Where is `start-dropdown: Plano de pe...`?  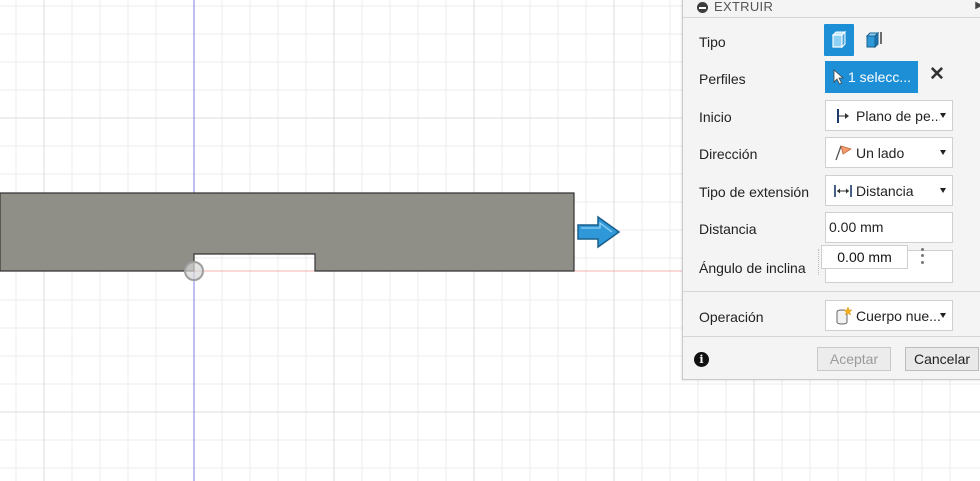
start-dropdown: Plano de pe... is located at coordinates (889, 115).